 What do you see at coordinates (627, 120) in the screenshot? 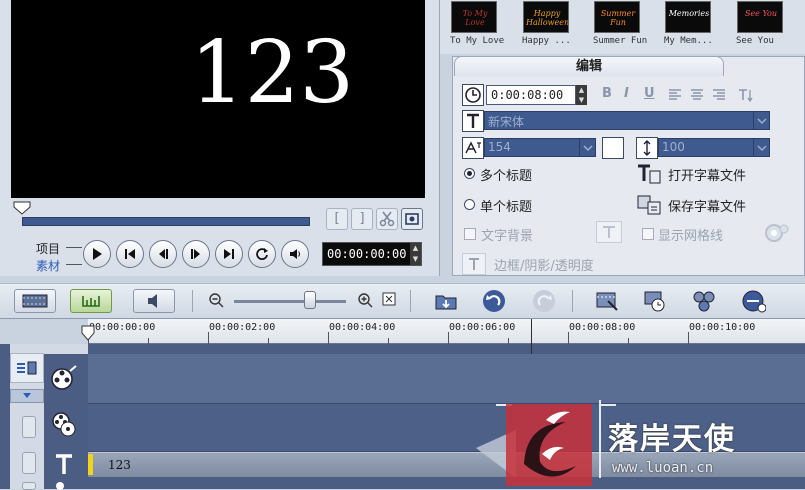
I see `font-select: 新宋体` at bounding box center [627, 120].